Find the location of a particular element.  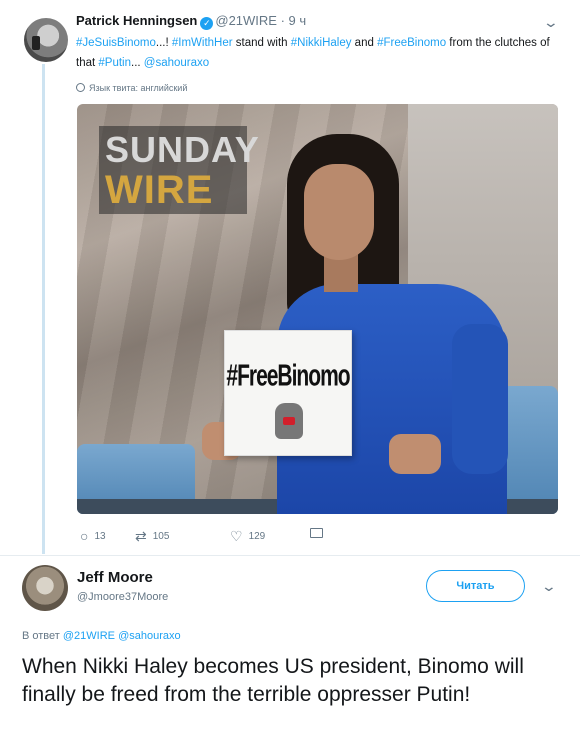

tweet-divider is located at coordinates (290, 555).